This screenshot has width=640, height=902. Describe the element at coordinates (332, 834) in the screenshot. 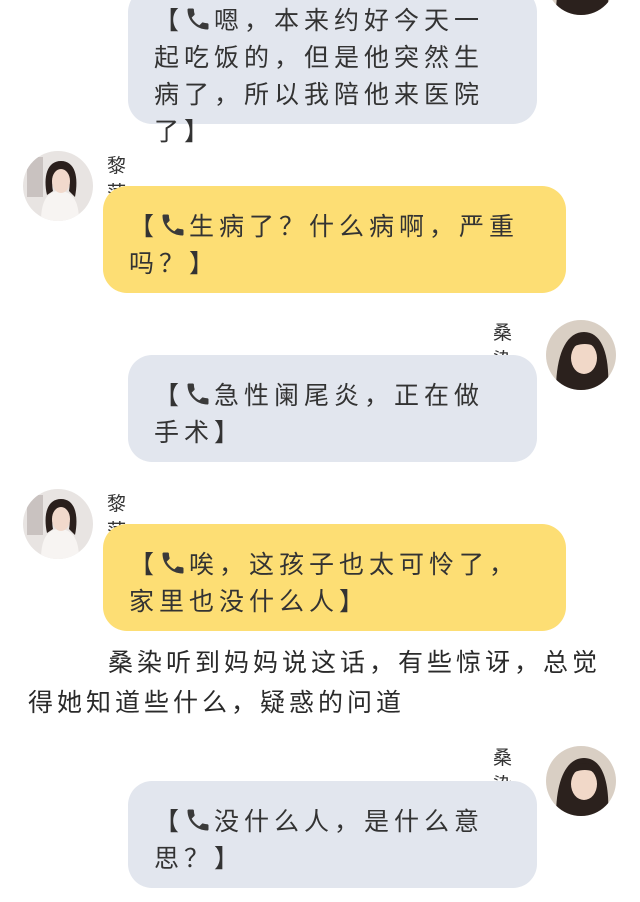

I see `message-bubble: 【没什么人，是什么意思？】` at that location.